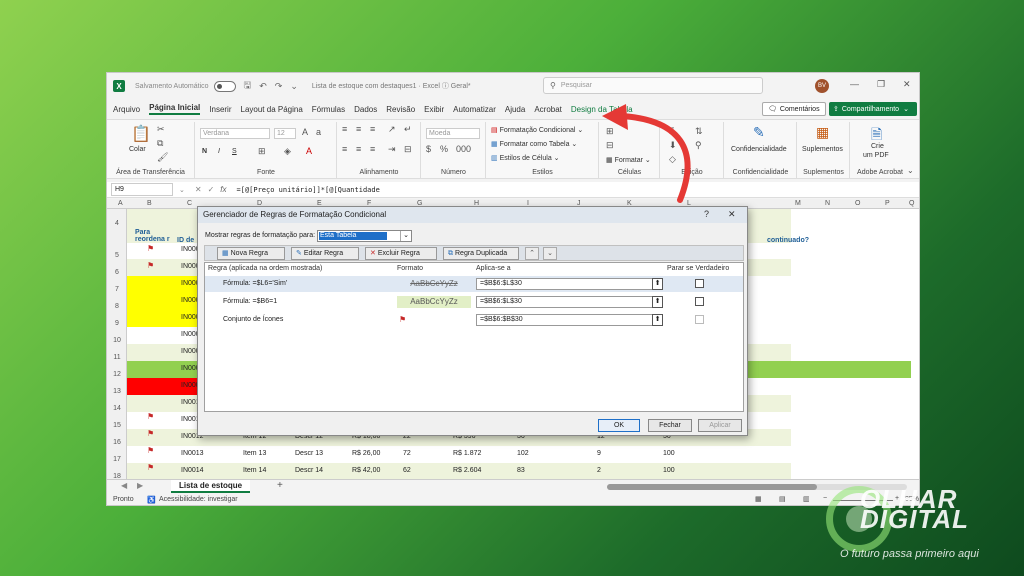 The height and width of the screenshot is (576, 1024). Describe the element at coordinates (117, 223) in the screenshot. I see `row-header: 4` at that location.